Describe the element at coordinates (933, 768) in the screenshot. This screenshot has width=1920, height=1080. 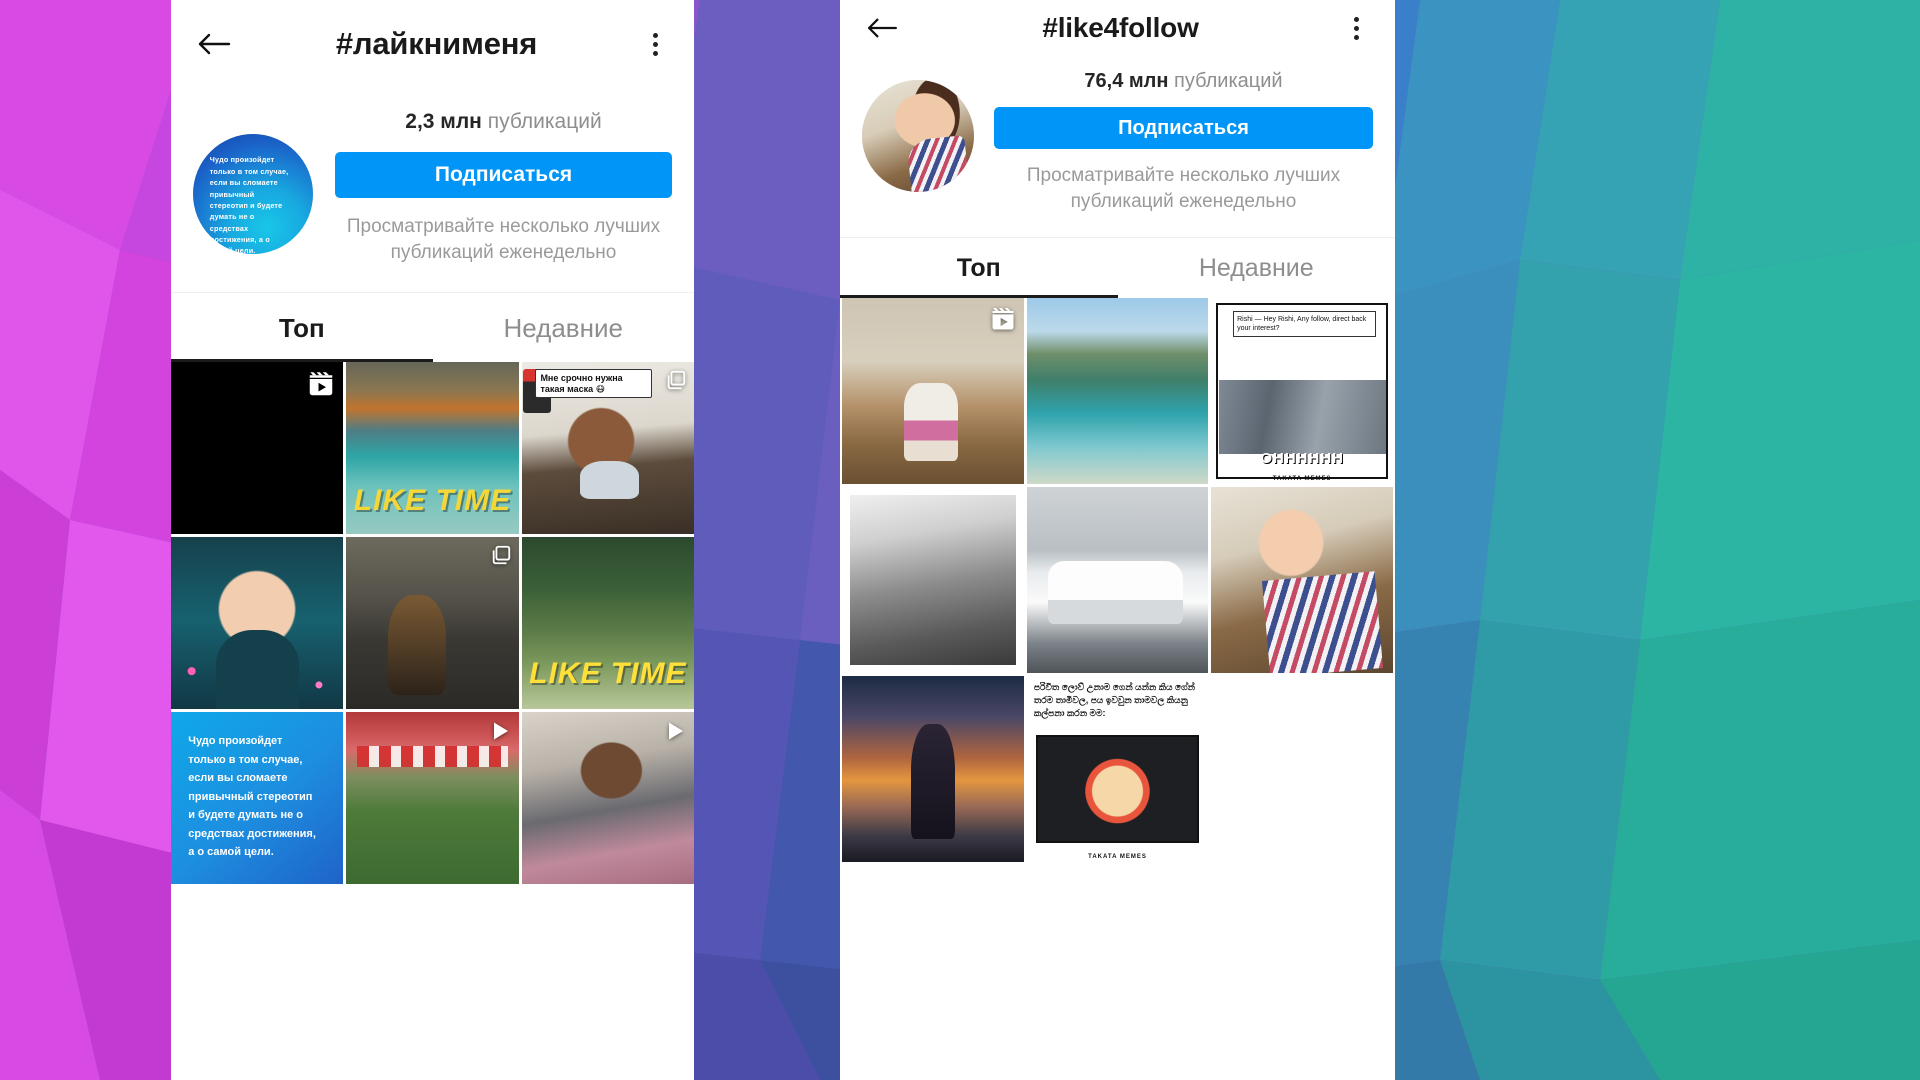
I see `tile-sunset-girl` at that location.